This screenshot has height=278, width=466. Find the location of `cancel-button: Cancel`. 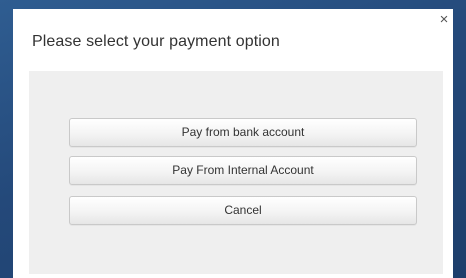

cancel-button: Cancel is located at coordinates (243, 210).